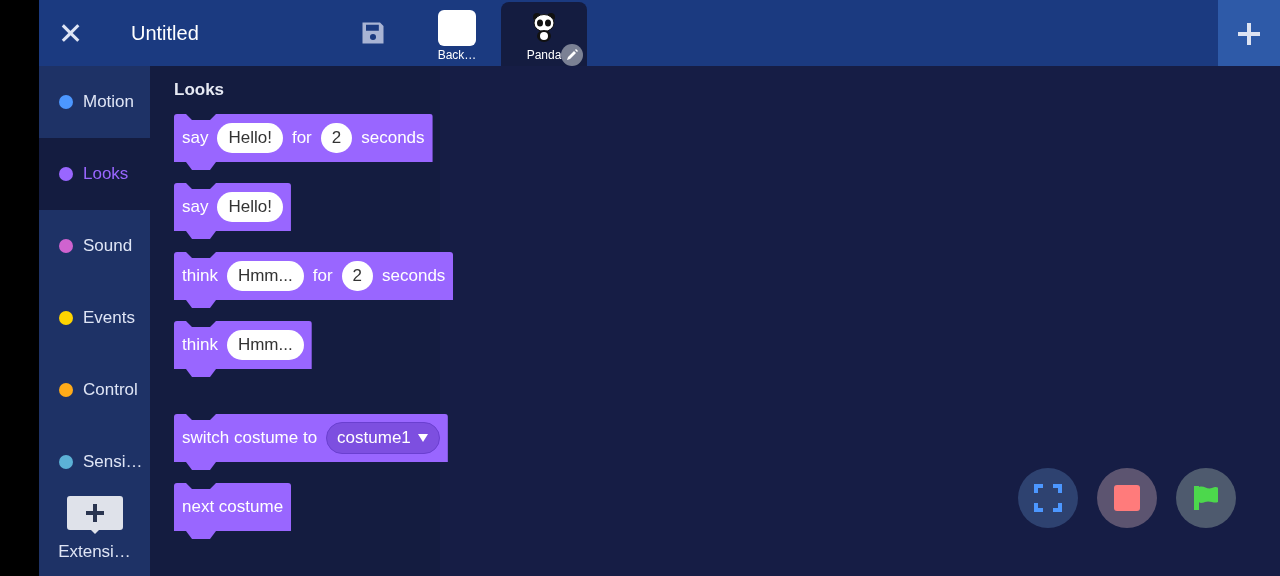  I want to click on flag-icon, so click(1206, 498).